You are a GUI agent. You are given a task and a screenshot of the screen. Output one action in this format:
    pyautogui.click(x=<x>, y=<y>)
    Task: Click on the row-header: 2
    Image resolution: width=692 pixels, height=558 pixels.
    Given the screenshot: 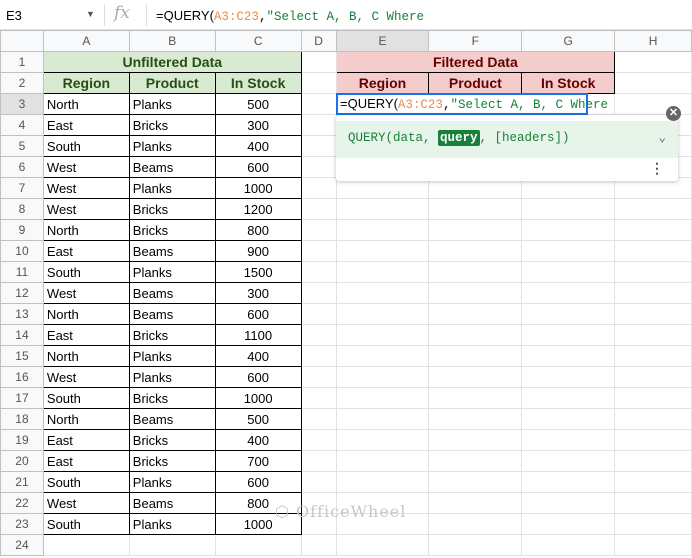 What is the action you would take?
    pyautogui.click(x=22, y=83)
    